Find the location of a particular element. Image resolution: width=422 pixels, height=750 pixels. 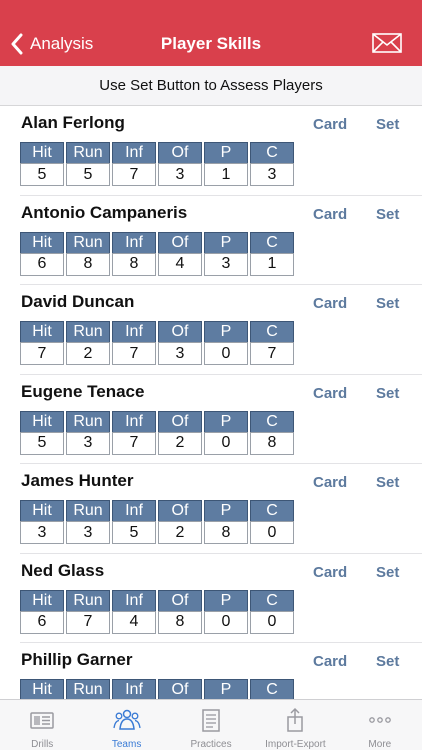

player-row: Ned Glass Card Set Hit 6 Run 7 Inf 4 Of 8 P 0 C 0 is located at coordinates (221, 598).